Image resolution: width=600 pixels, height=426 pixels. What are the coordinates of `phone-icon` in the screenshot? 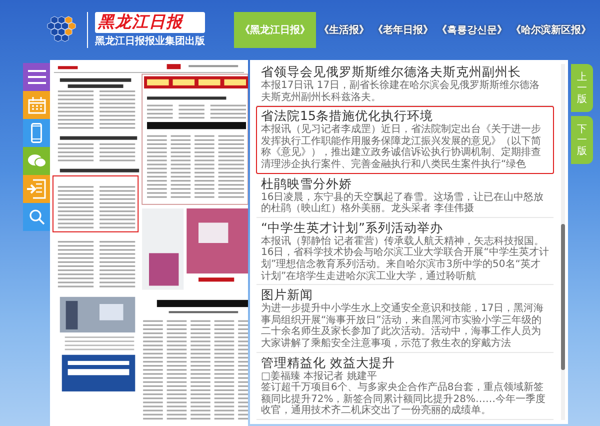 It's located at (36, 133).